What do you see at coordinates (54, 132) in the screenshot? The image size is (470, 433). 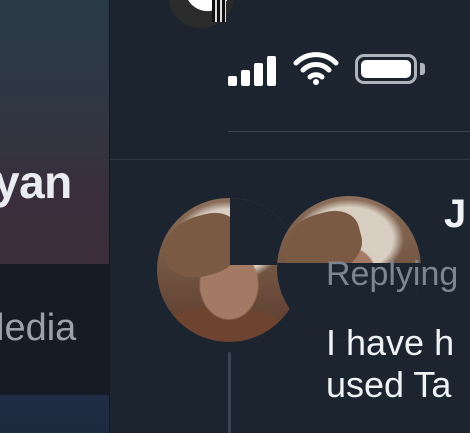 I see `profile-banner` at bounding box center [54, 132].